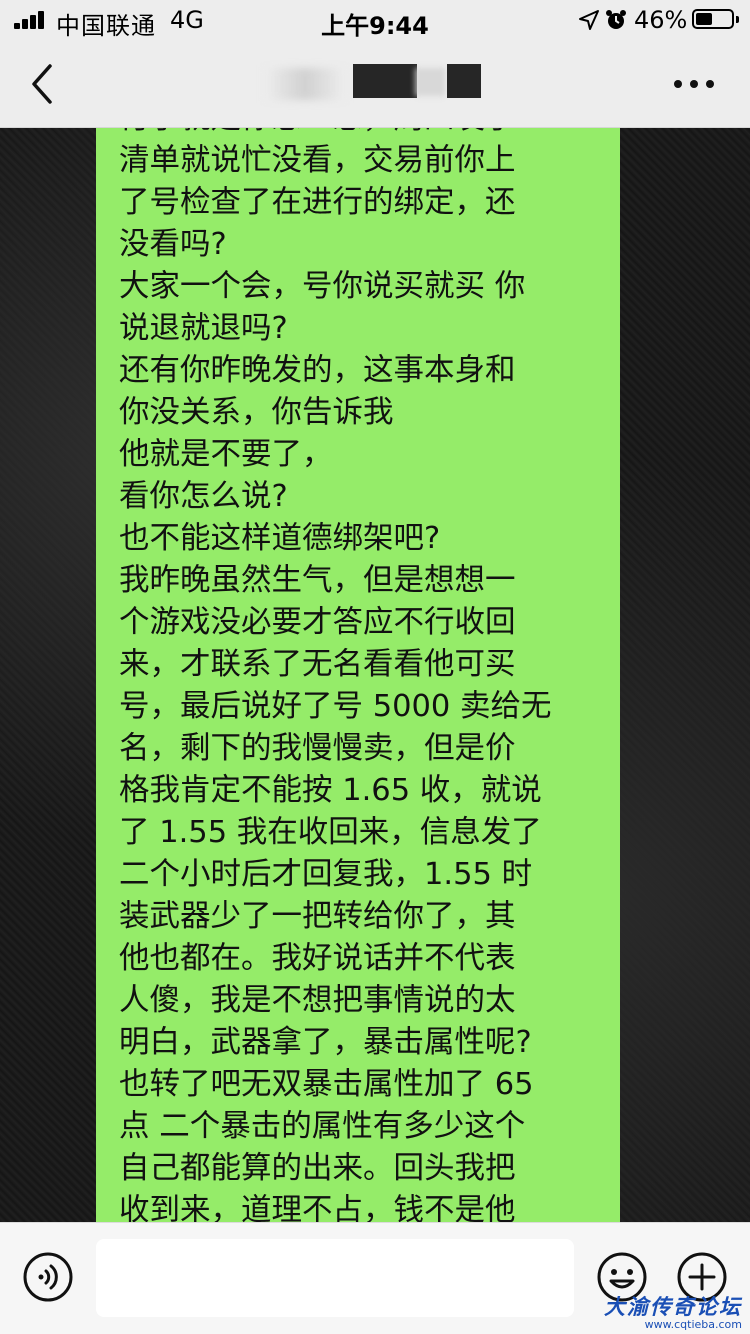  What do you see at coordinates (661, 20) in the screenshot?
I see `battery-percent: 46%` at bounding box center [661, 20].